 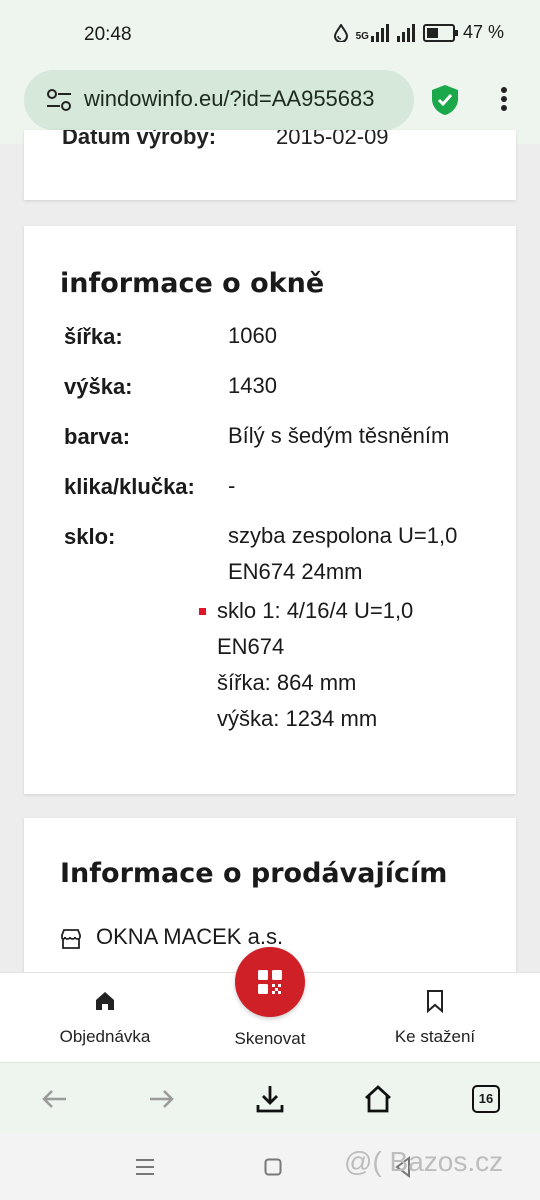 I want to click on nav-order: Objednávka, so click(x=105, y=1018).